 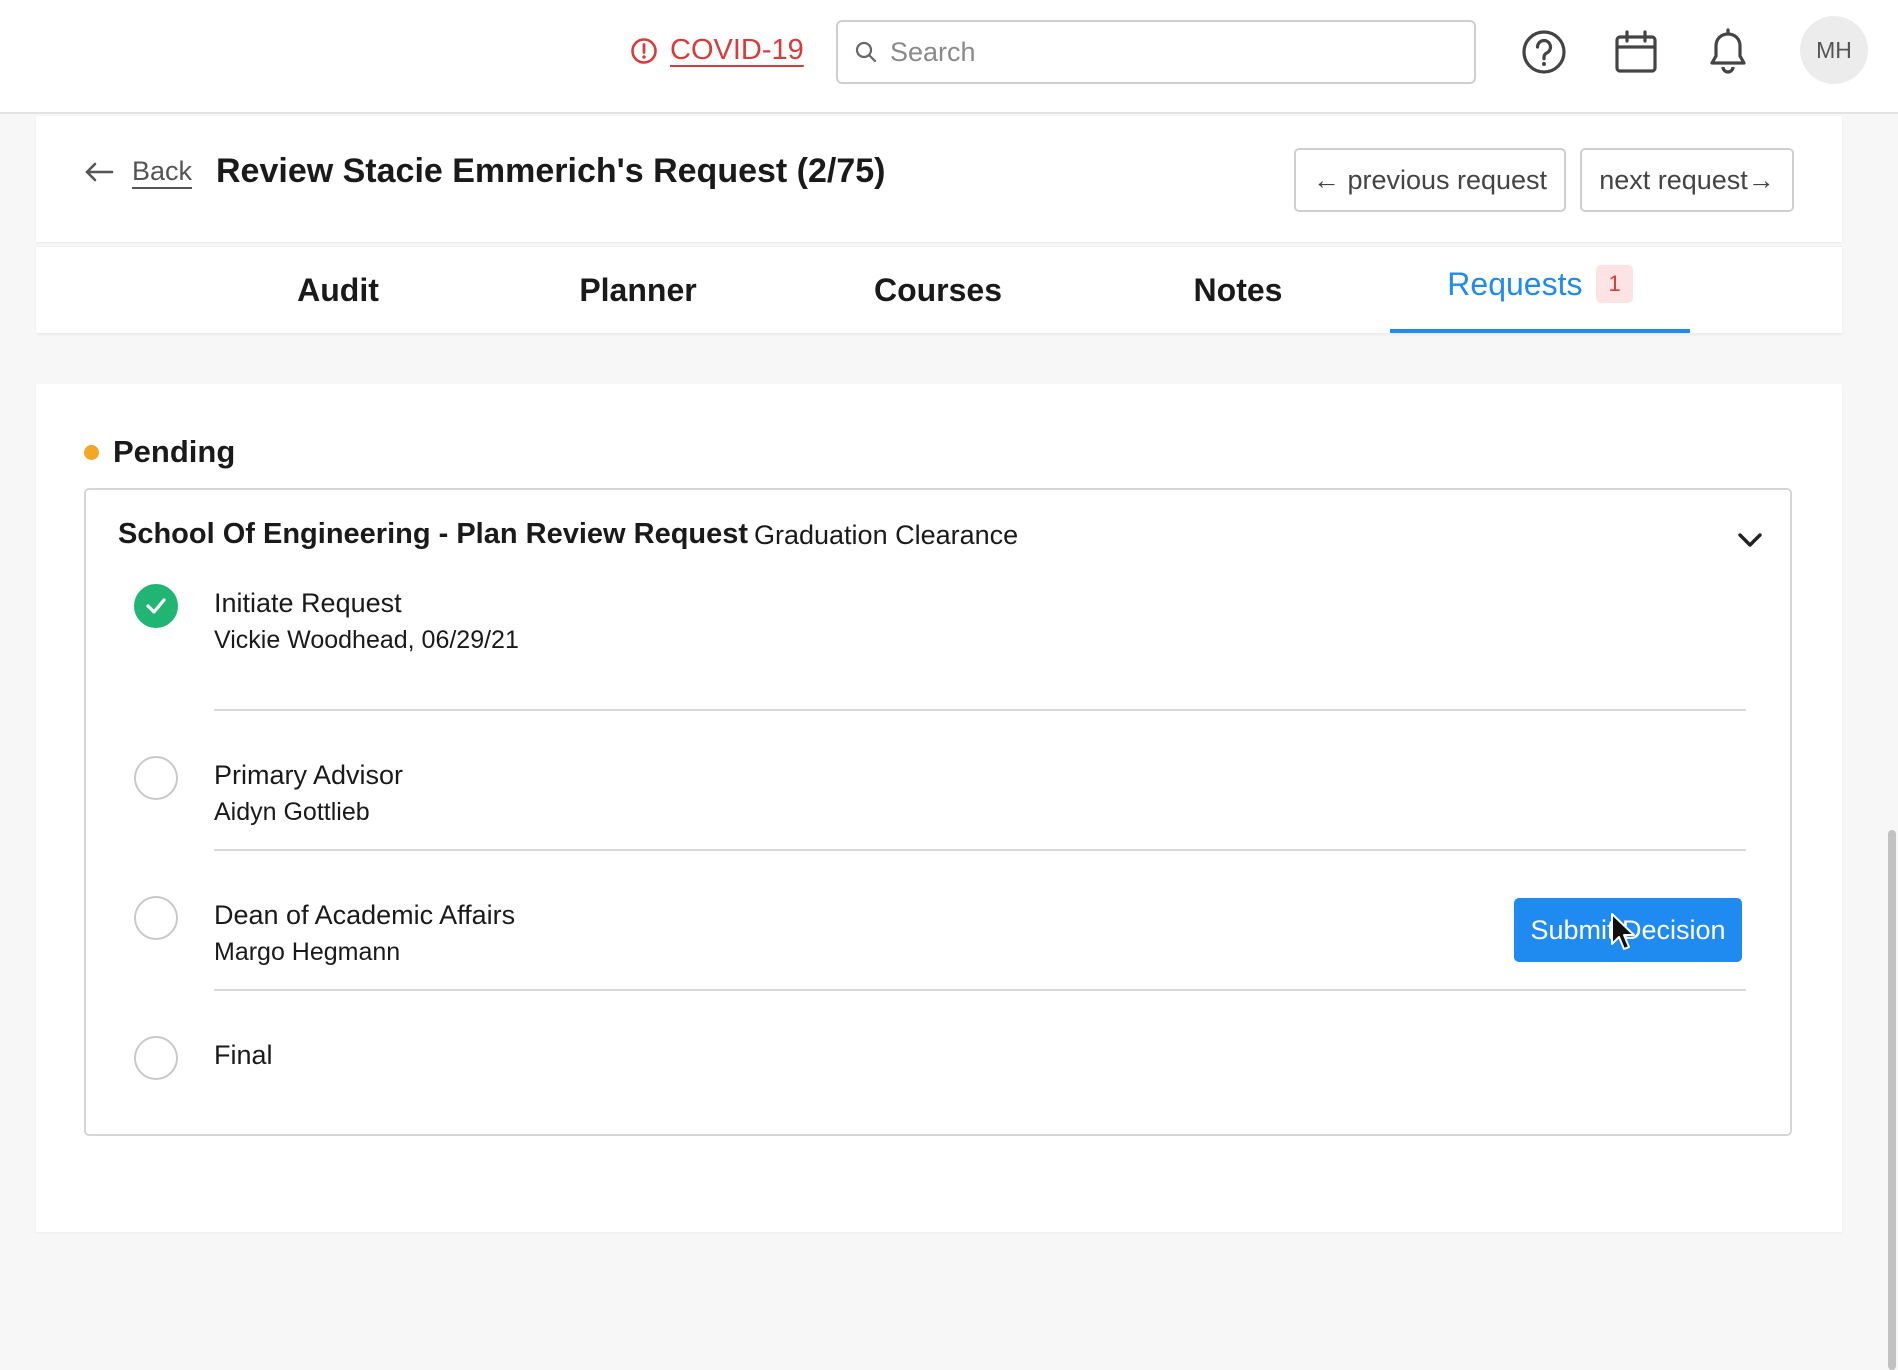 I want to click on status-indicator: Pending, so click(x=159, y=452).